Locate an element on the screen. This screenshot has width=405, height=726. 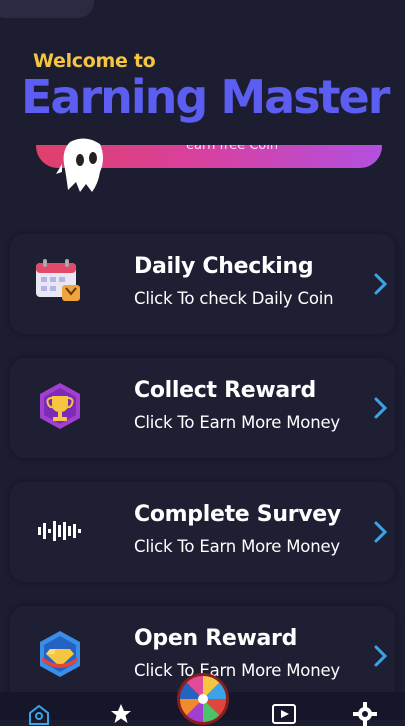
star-icon is located at coordinates (121, 714).